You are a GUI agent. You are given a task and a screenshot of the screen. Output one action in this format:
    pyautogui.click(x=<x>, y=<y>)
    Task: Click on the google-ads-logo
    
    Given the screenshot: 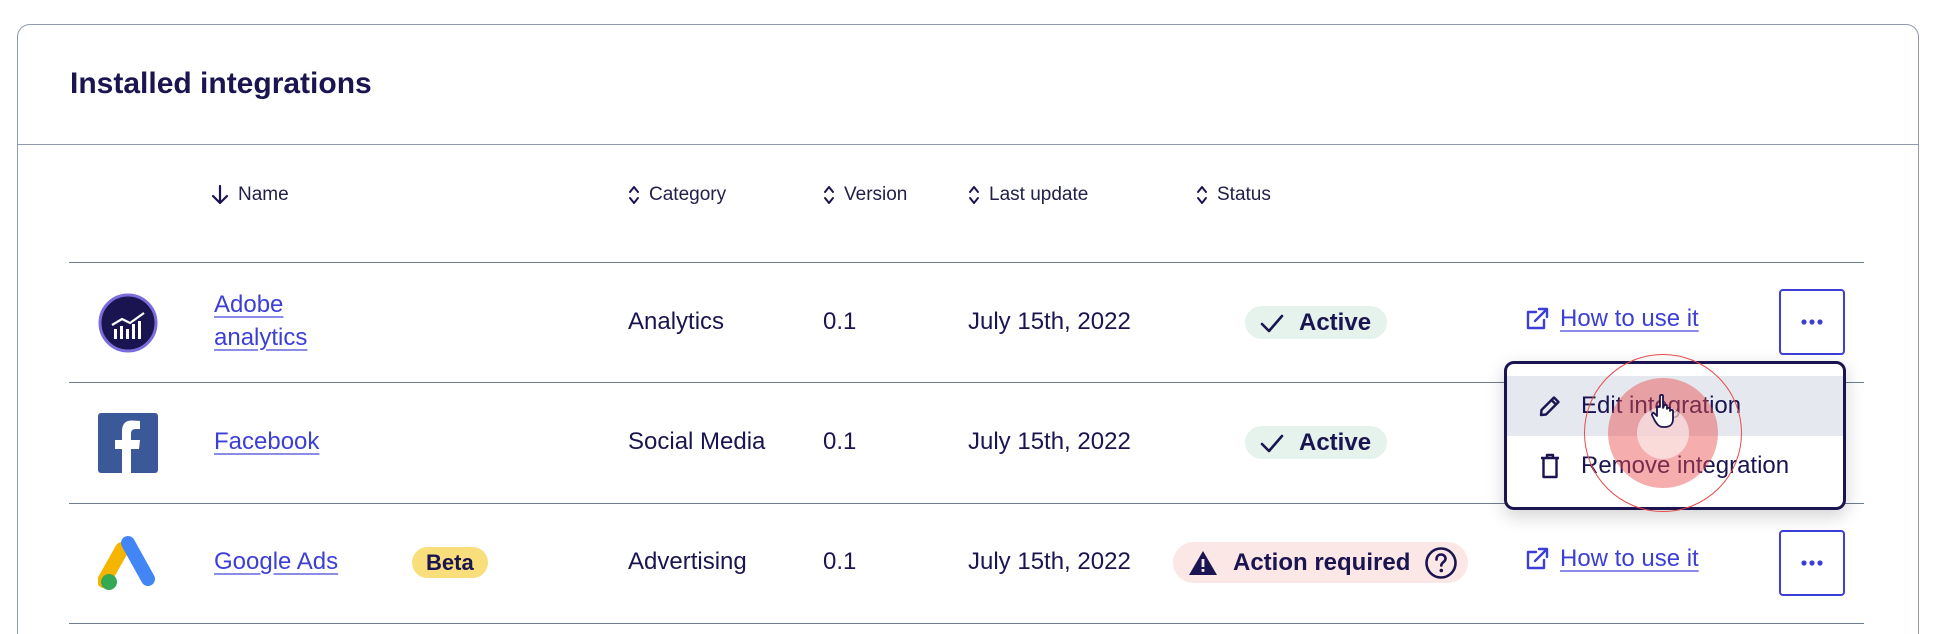 What is the action you would take?
    pyautogui.click(x=126, y=563)
    